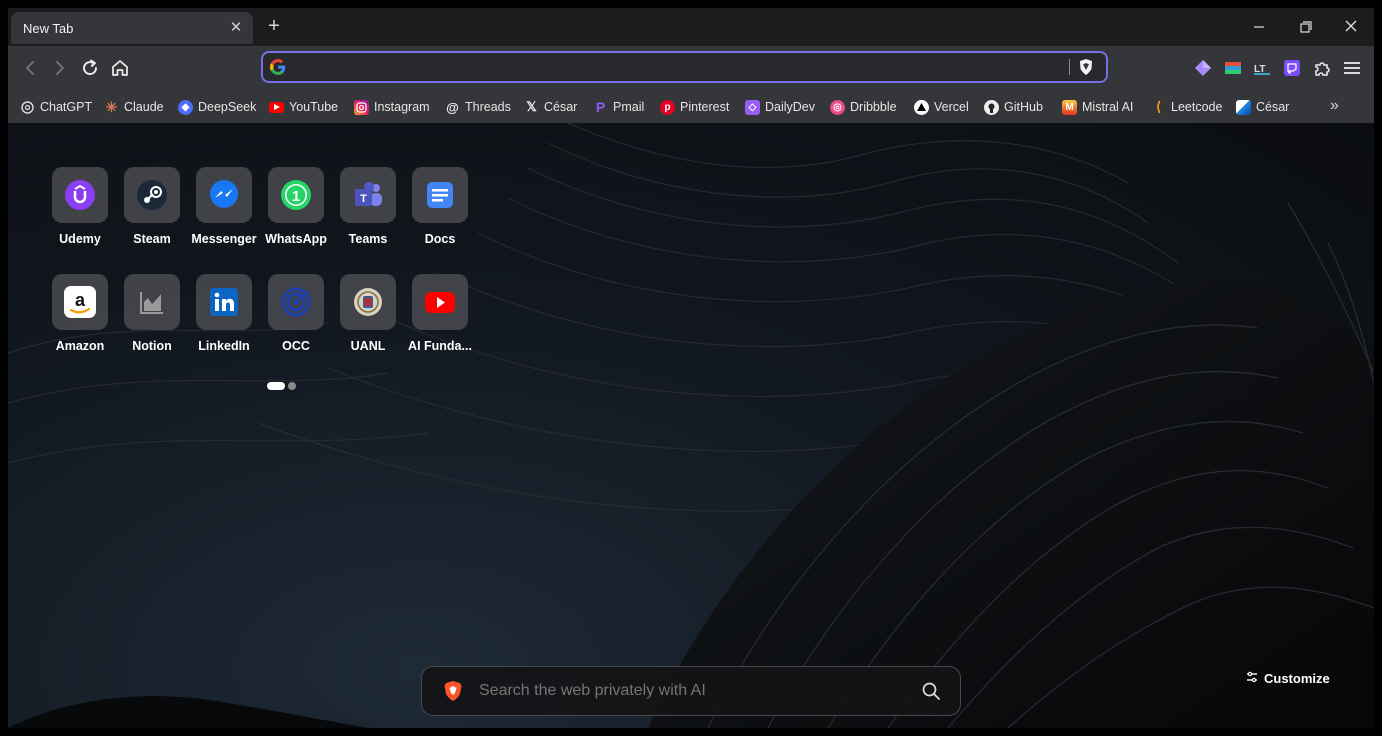 This screenshot has width=1382, height=736. Describe the element at coordinates (488, 107) in the screenshot. I see `bookmark-label: Threads` at that location.